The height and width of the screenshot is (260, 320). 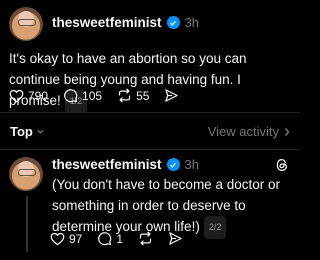 I want to click on post-time: 3h, so click(x=191, y=22).